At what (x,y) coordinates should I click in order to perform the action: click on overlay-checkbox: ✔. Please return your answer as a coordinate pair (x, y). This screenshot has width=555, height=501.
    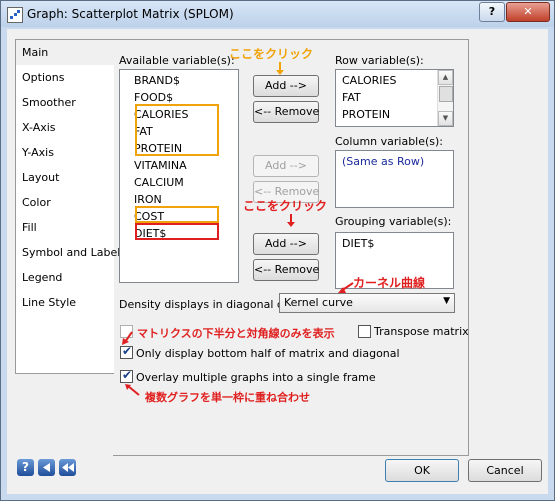
    Looking at the image, I should click on (126, 375).